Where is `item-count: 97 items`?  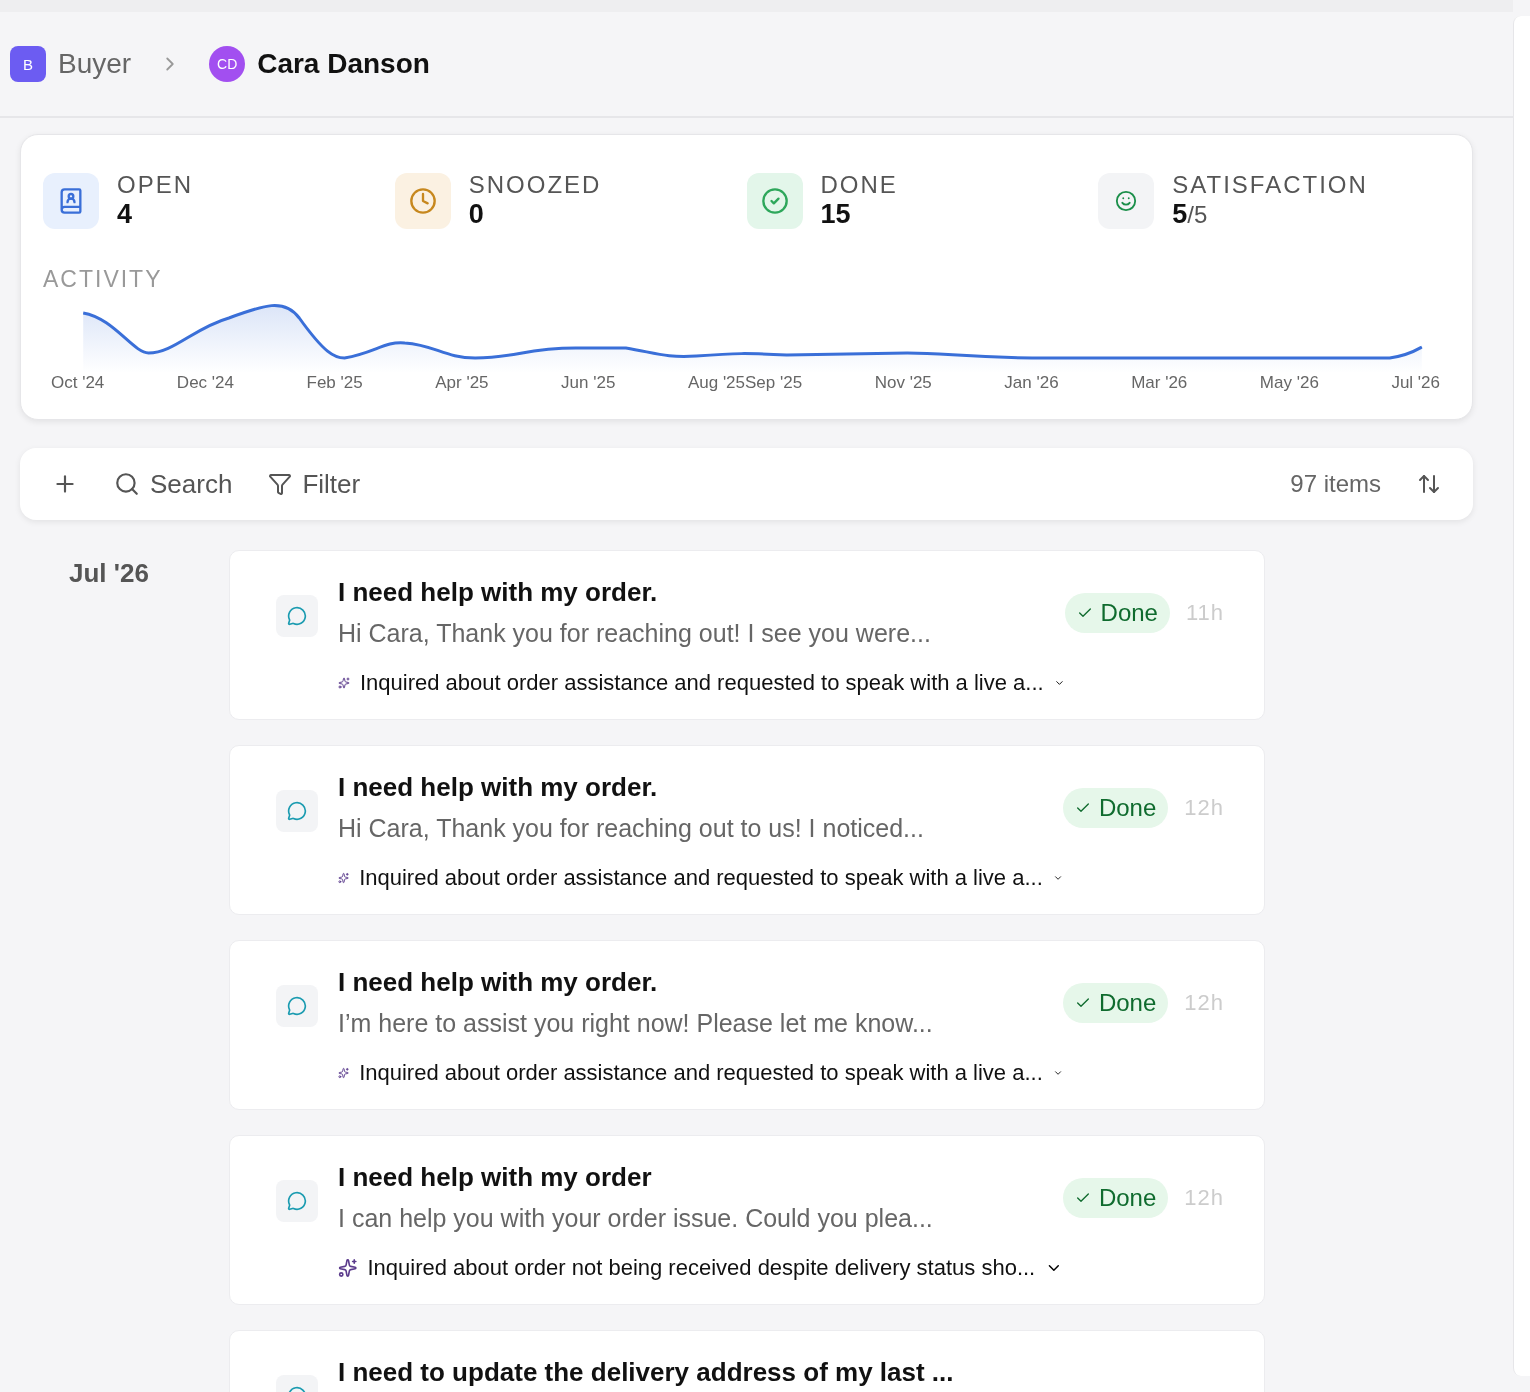 item-count: 97 items is located at coordinates (1335, 484).